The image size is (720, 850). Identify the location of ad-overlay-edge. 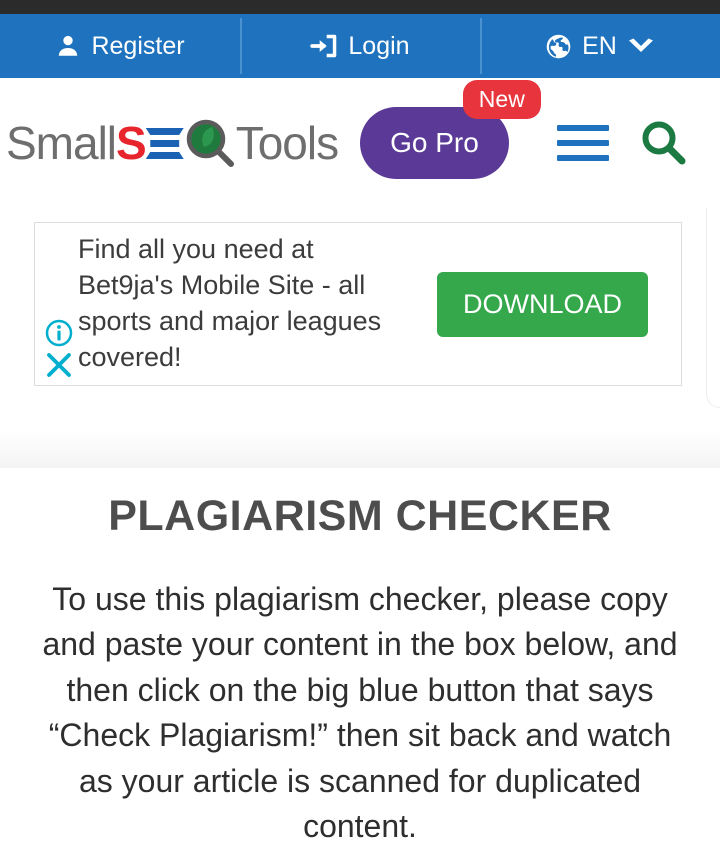
(713, 308).